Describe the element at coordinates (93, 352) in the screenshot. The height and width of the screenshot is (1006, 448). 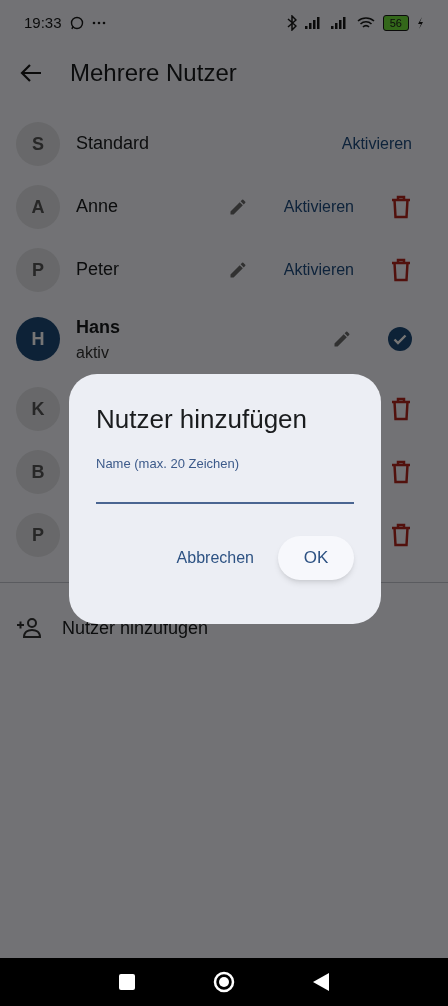
I see `user-status: aktiv` at that location.